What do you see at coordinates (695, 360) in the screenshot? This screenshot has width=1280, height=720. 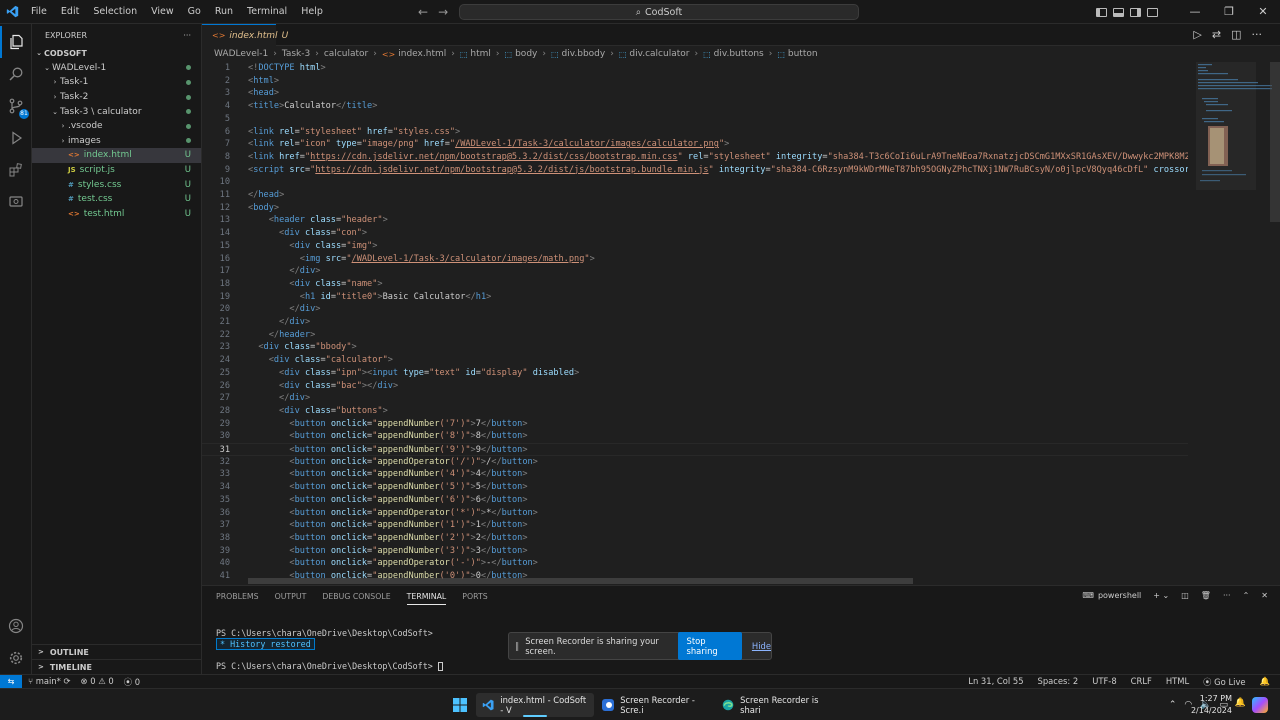 I see `code-line: 24 <div class="calculator">` at bounding box center [695, 360].